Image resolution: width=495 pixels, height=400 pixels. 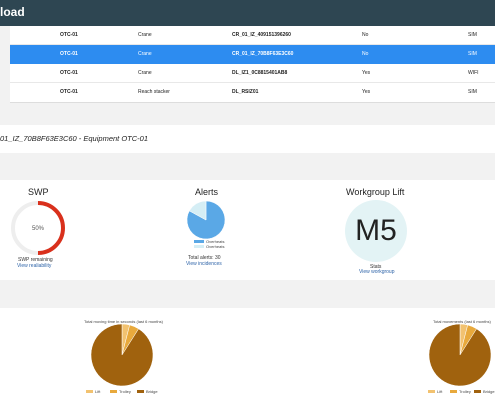 I want to click on cell-id: DL_IZ1_0C8815401AB8, so click(x=260, y=73).